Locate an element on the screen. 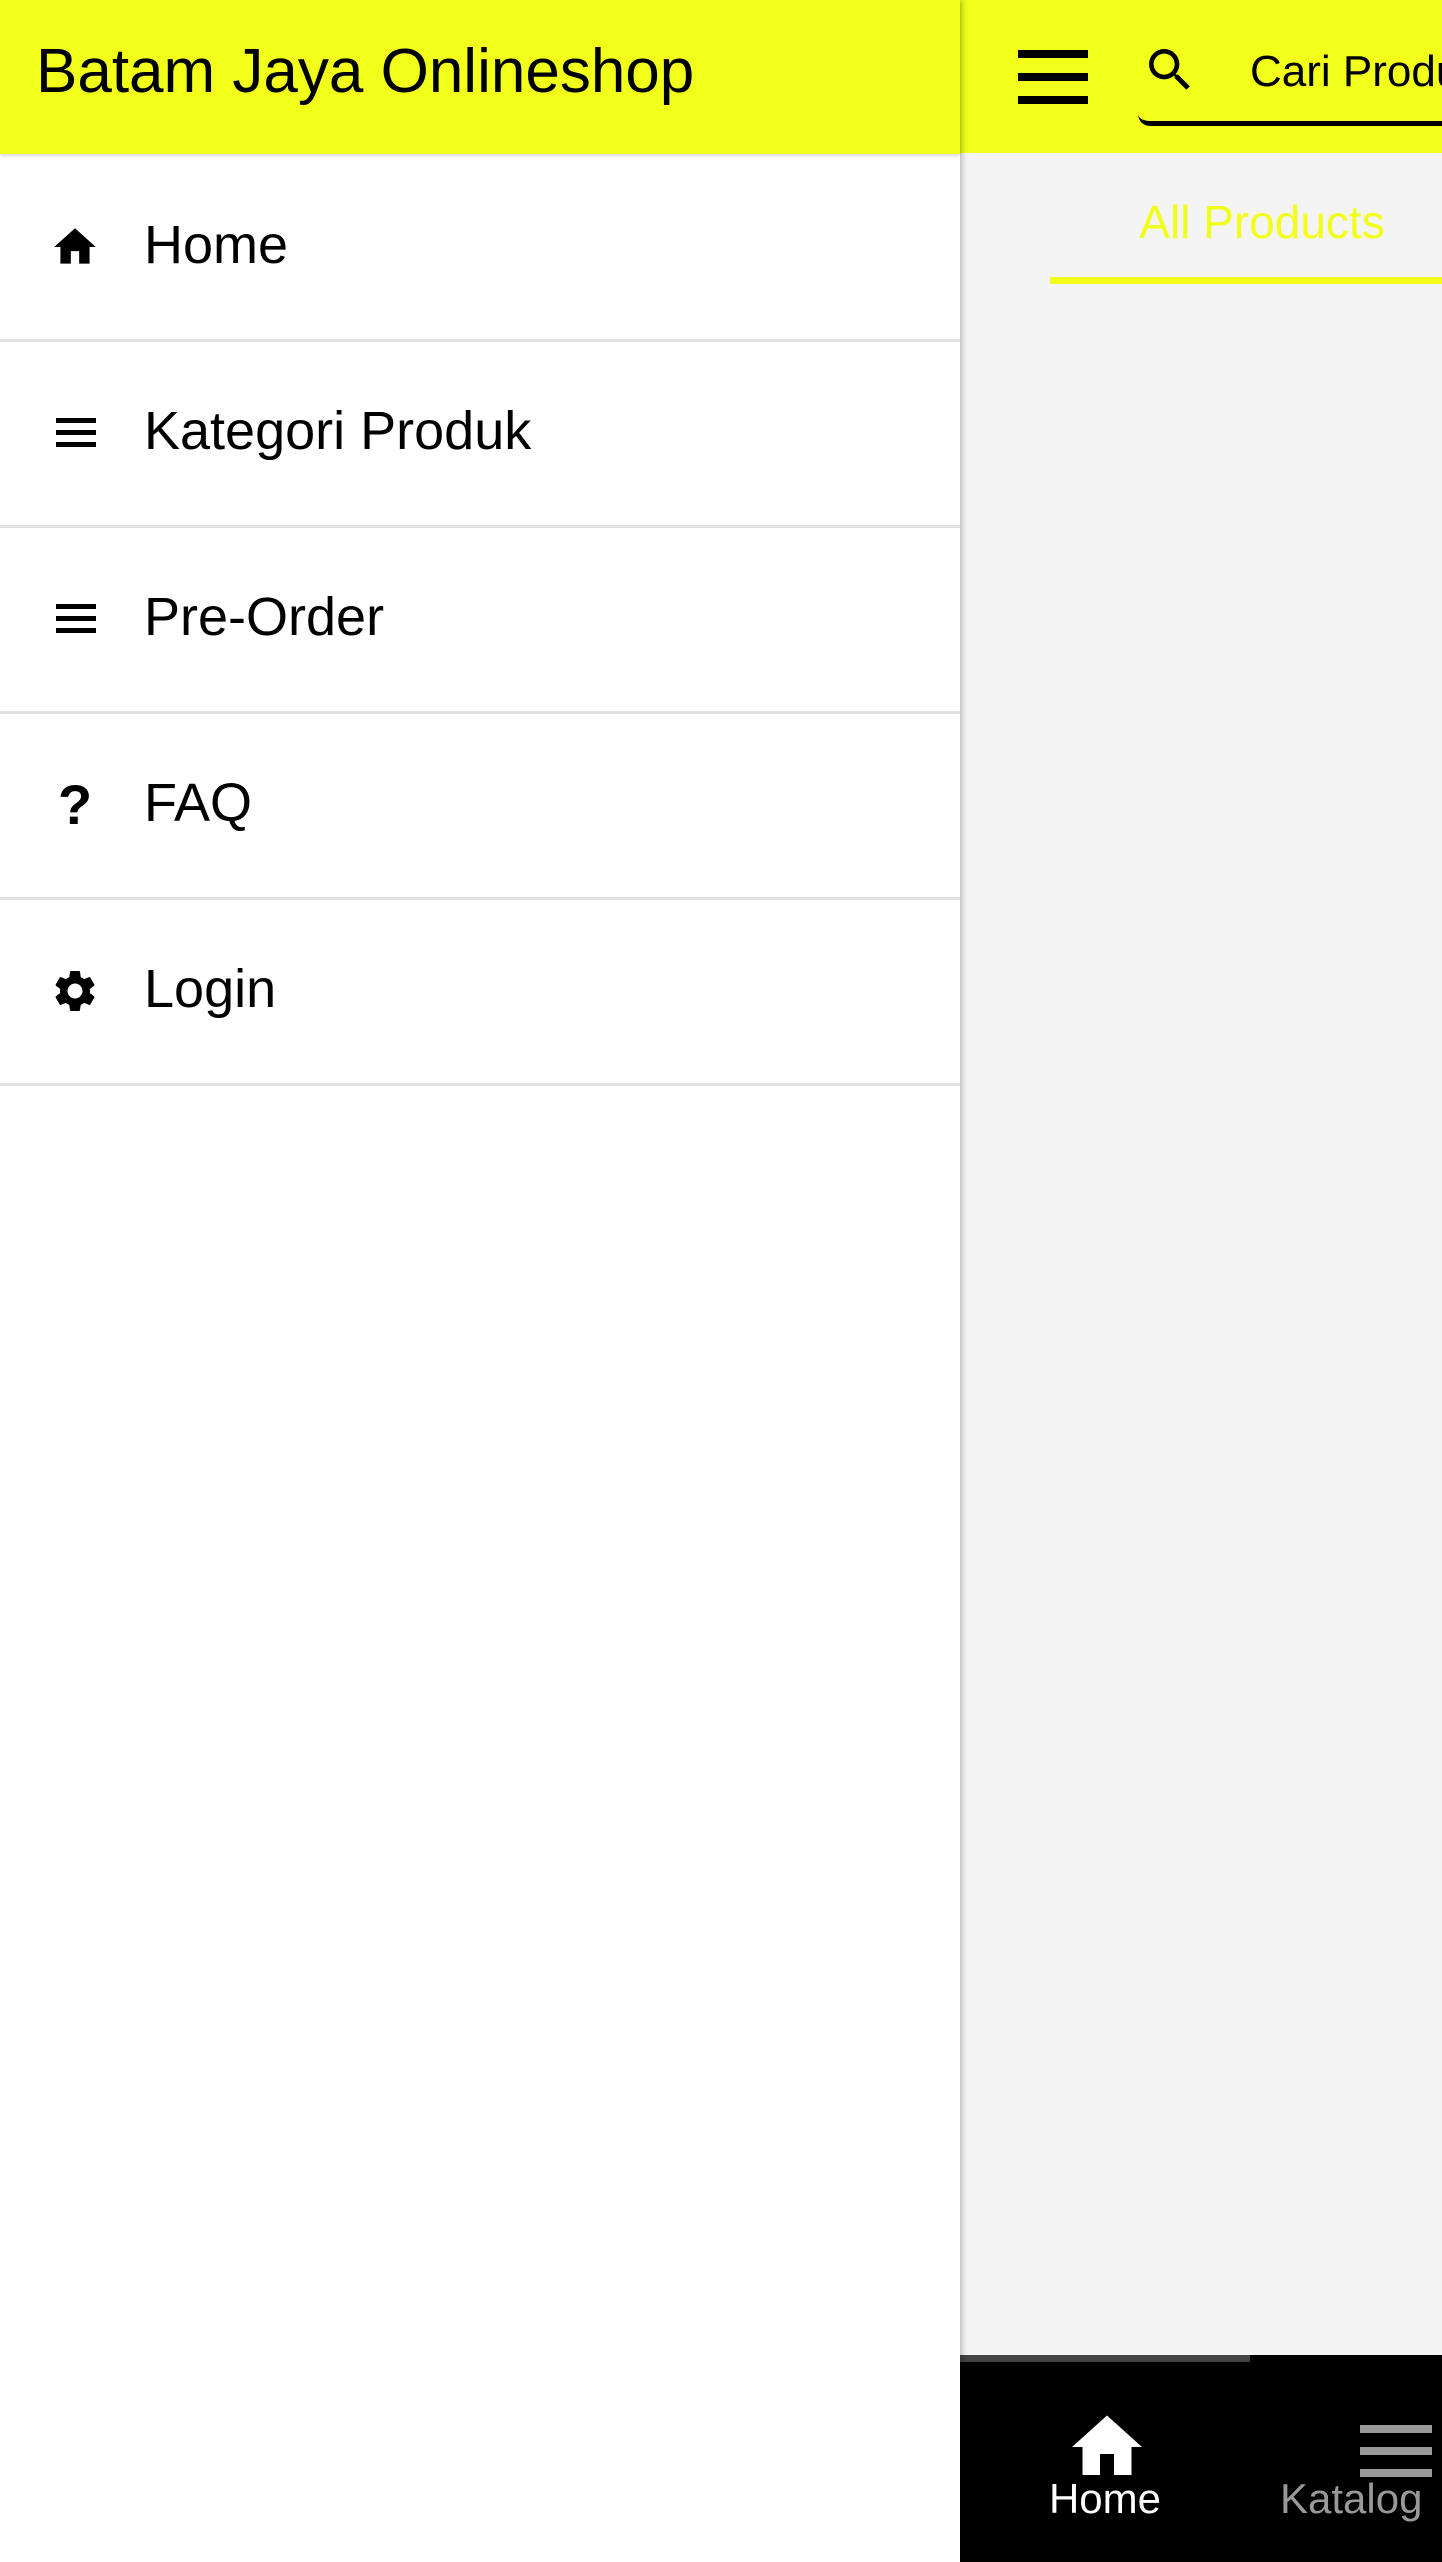  drawer-header: Batam Jaya Onlineshop is located at coordinates (480, 77).